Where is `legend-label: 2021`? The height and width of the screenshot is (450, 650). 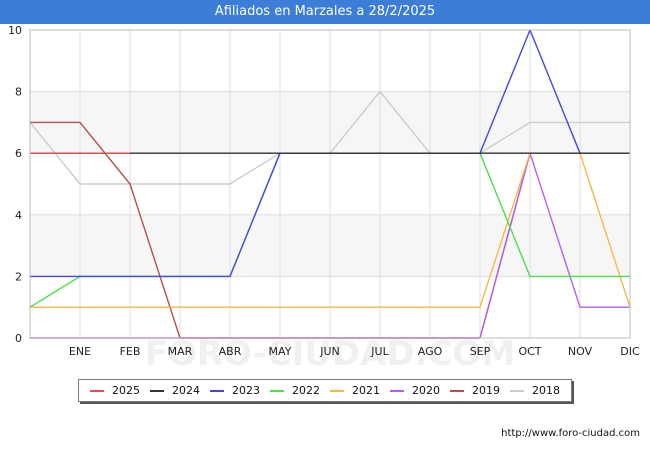
legend-label: 2021 is located at coordinates (366, 390).